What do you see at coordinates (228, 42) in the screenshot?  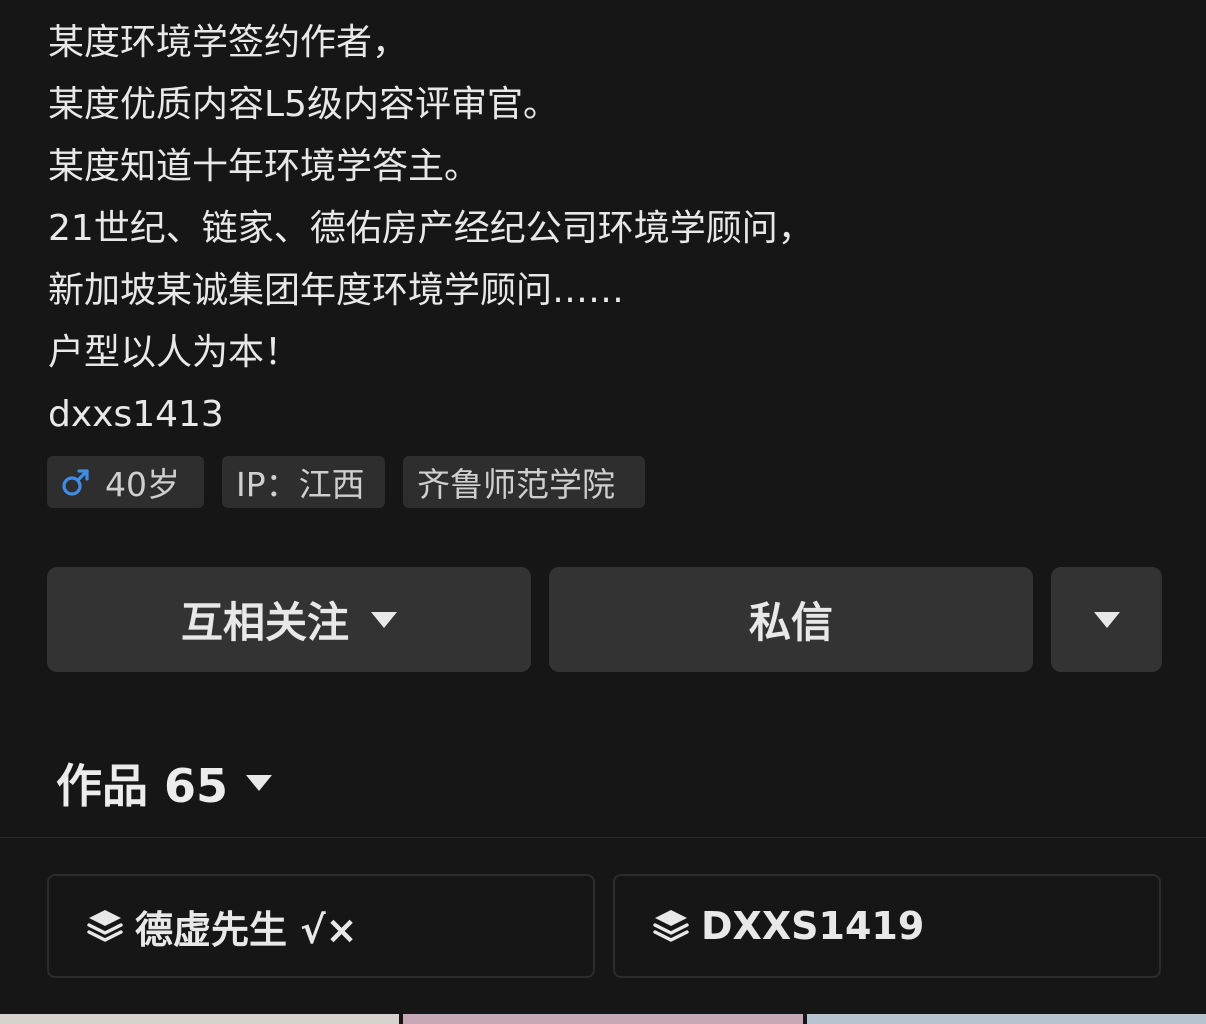 I see `bio-line: 某度环境学签约作者，` at bounding box center [228, 42].